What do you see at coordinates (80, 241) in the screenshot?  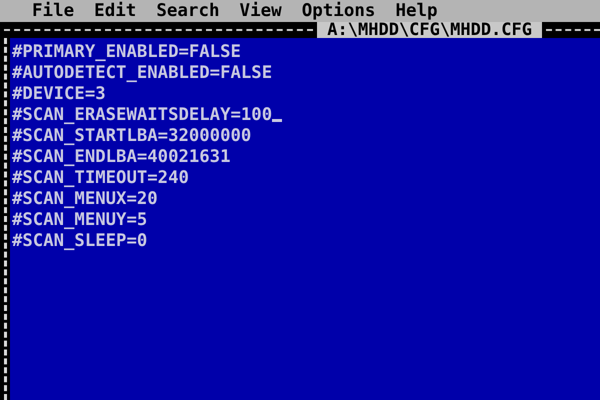 I see `code-line: #SCAN_SLEEP=0` at bounding box center [80, 241].